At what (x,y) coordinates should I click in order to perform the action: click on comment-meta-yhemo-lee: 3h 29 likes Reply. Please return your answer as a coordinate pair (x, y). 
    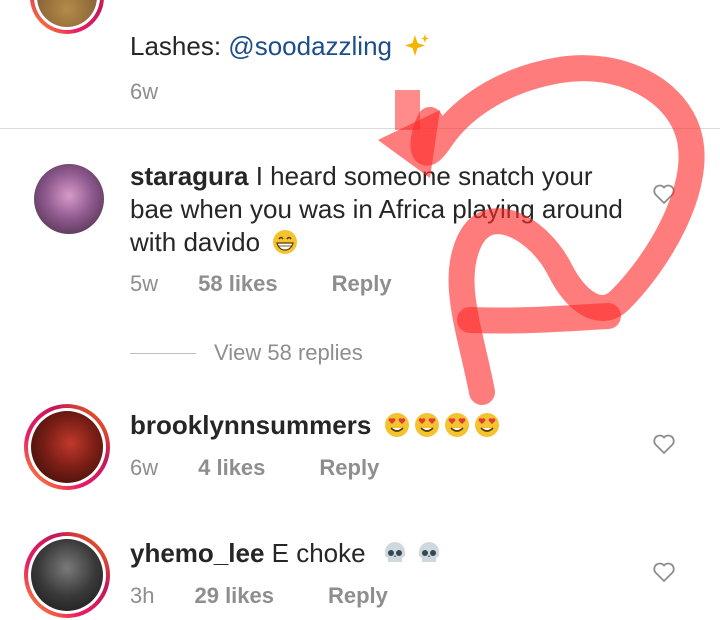
    Looking at the image, I should click on (259, 596).